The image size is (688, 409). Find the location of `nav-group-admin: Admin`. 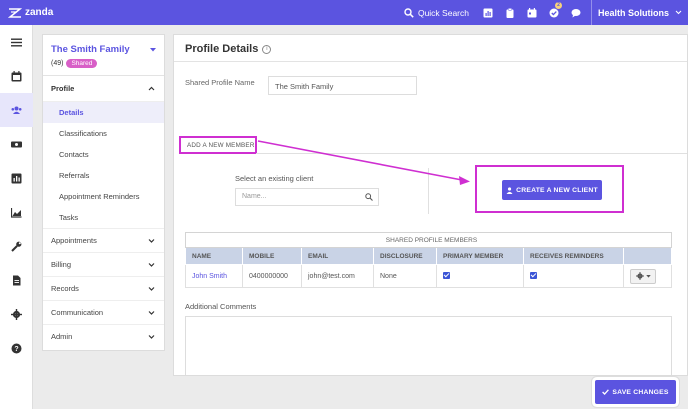

nav-group-admin: Admin is located at coordinates (103, 336).